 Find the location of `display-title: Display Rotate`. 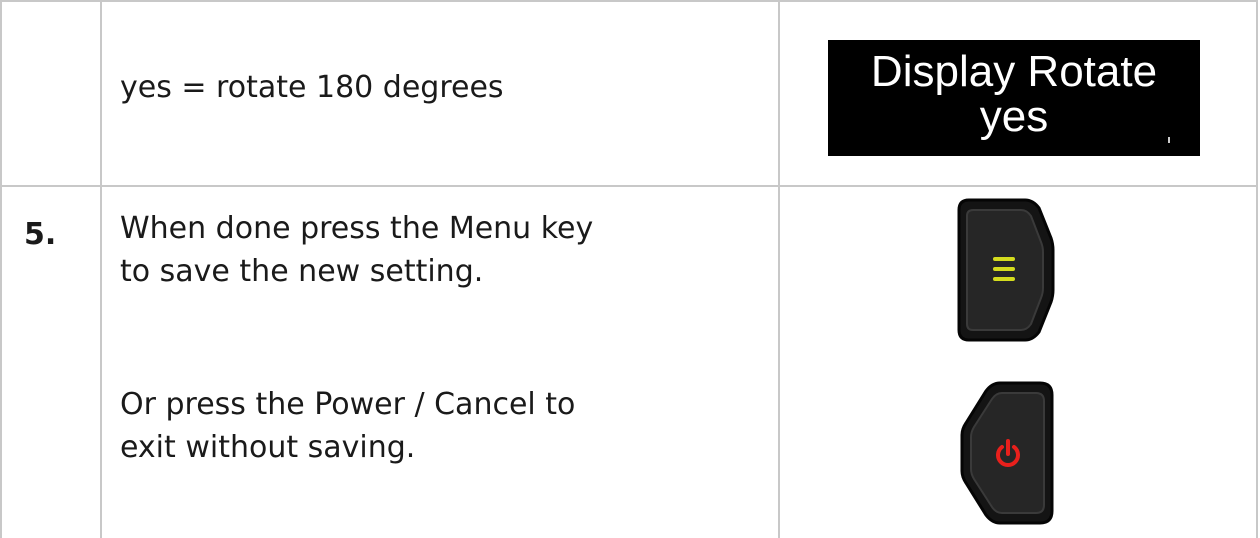

display-title: Display Rotate is located at coordinates (1014, 71).